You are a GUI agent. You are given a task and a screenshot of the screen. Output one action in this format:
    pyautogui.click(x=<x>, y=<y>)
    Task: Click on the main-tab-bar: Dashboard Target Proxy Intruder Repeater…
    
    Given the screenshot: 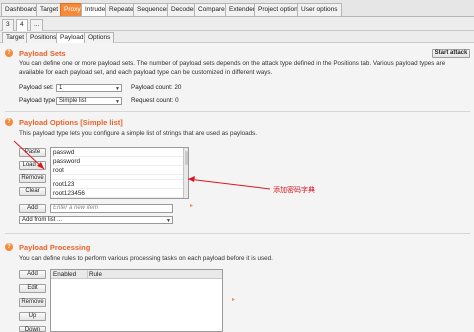 What is the action you would take?
    pyautogui.click(x=237, y=8)
    